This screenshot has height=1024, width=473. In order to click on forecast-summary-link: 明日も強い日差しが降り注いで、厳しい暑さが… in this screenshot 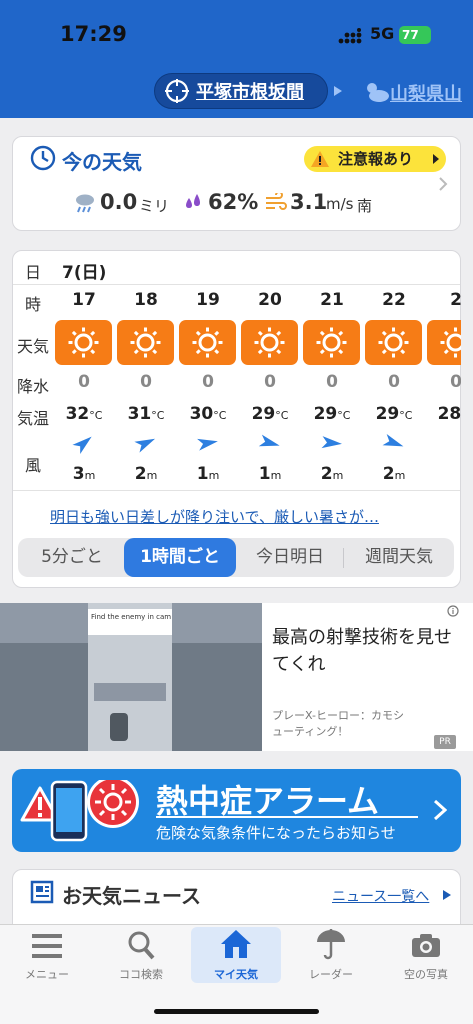, I will do `click(214, 516)`.